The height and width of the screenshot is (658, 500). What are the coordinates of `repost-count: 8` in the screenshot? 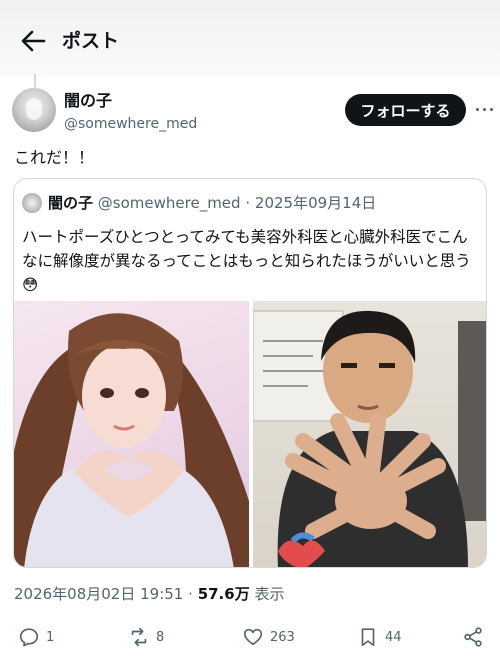 It's located at (160, 637).